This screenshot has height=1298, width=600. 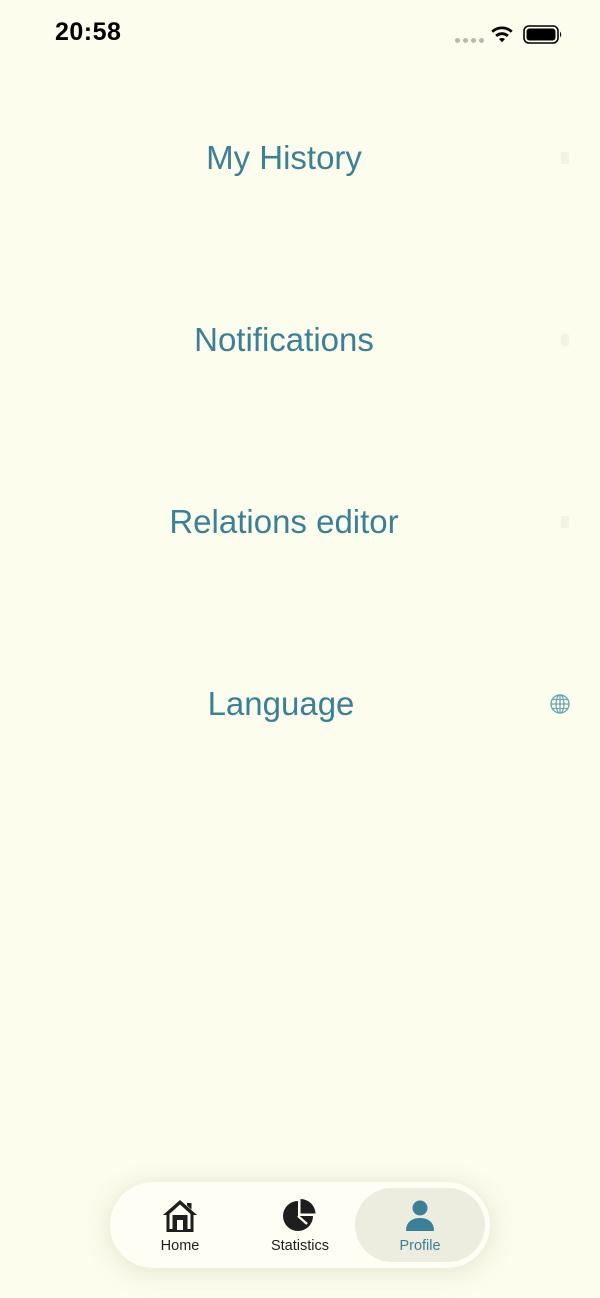 I want to click on menu-item-label: Relations editor, so click(x=284, y=521).